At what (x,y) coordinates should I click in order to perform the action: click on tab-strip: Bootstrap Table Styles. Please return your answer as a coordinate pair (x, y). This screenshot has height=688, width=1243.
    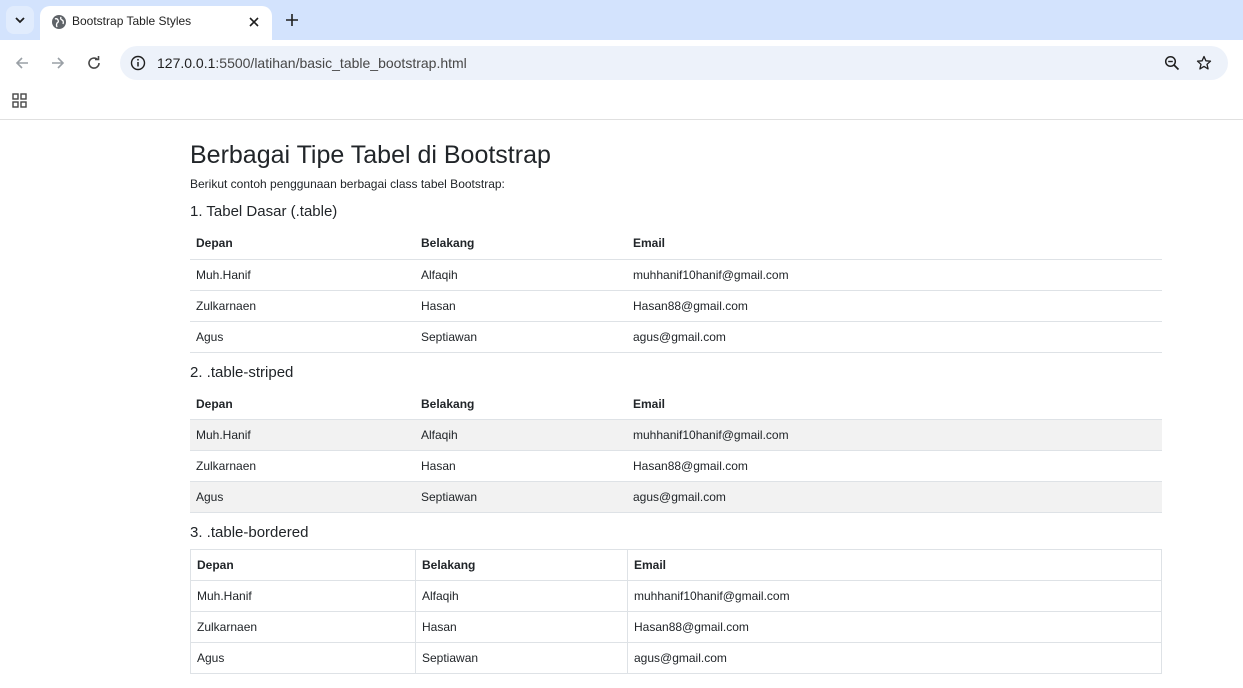
    Looking at the image, I should click on (621, 20).